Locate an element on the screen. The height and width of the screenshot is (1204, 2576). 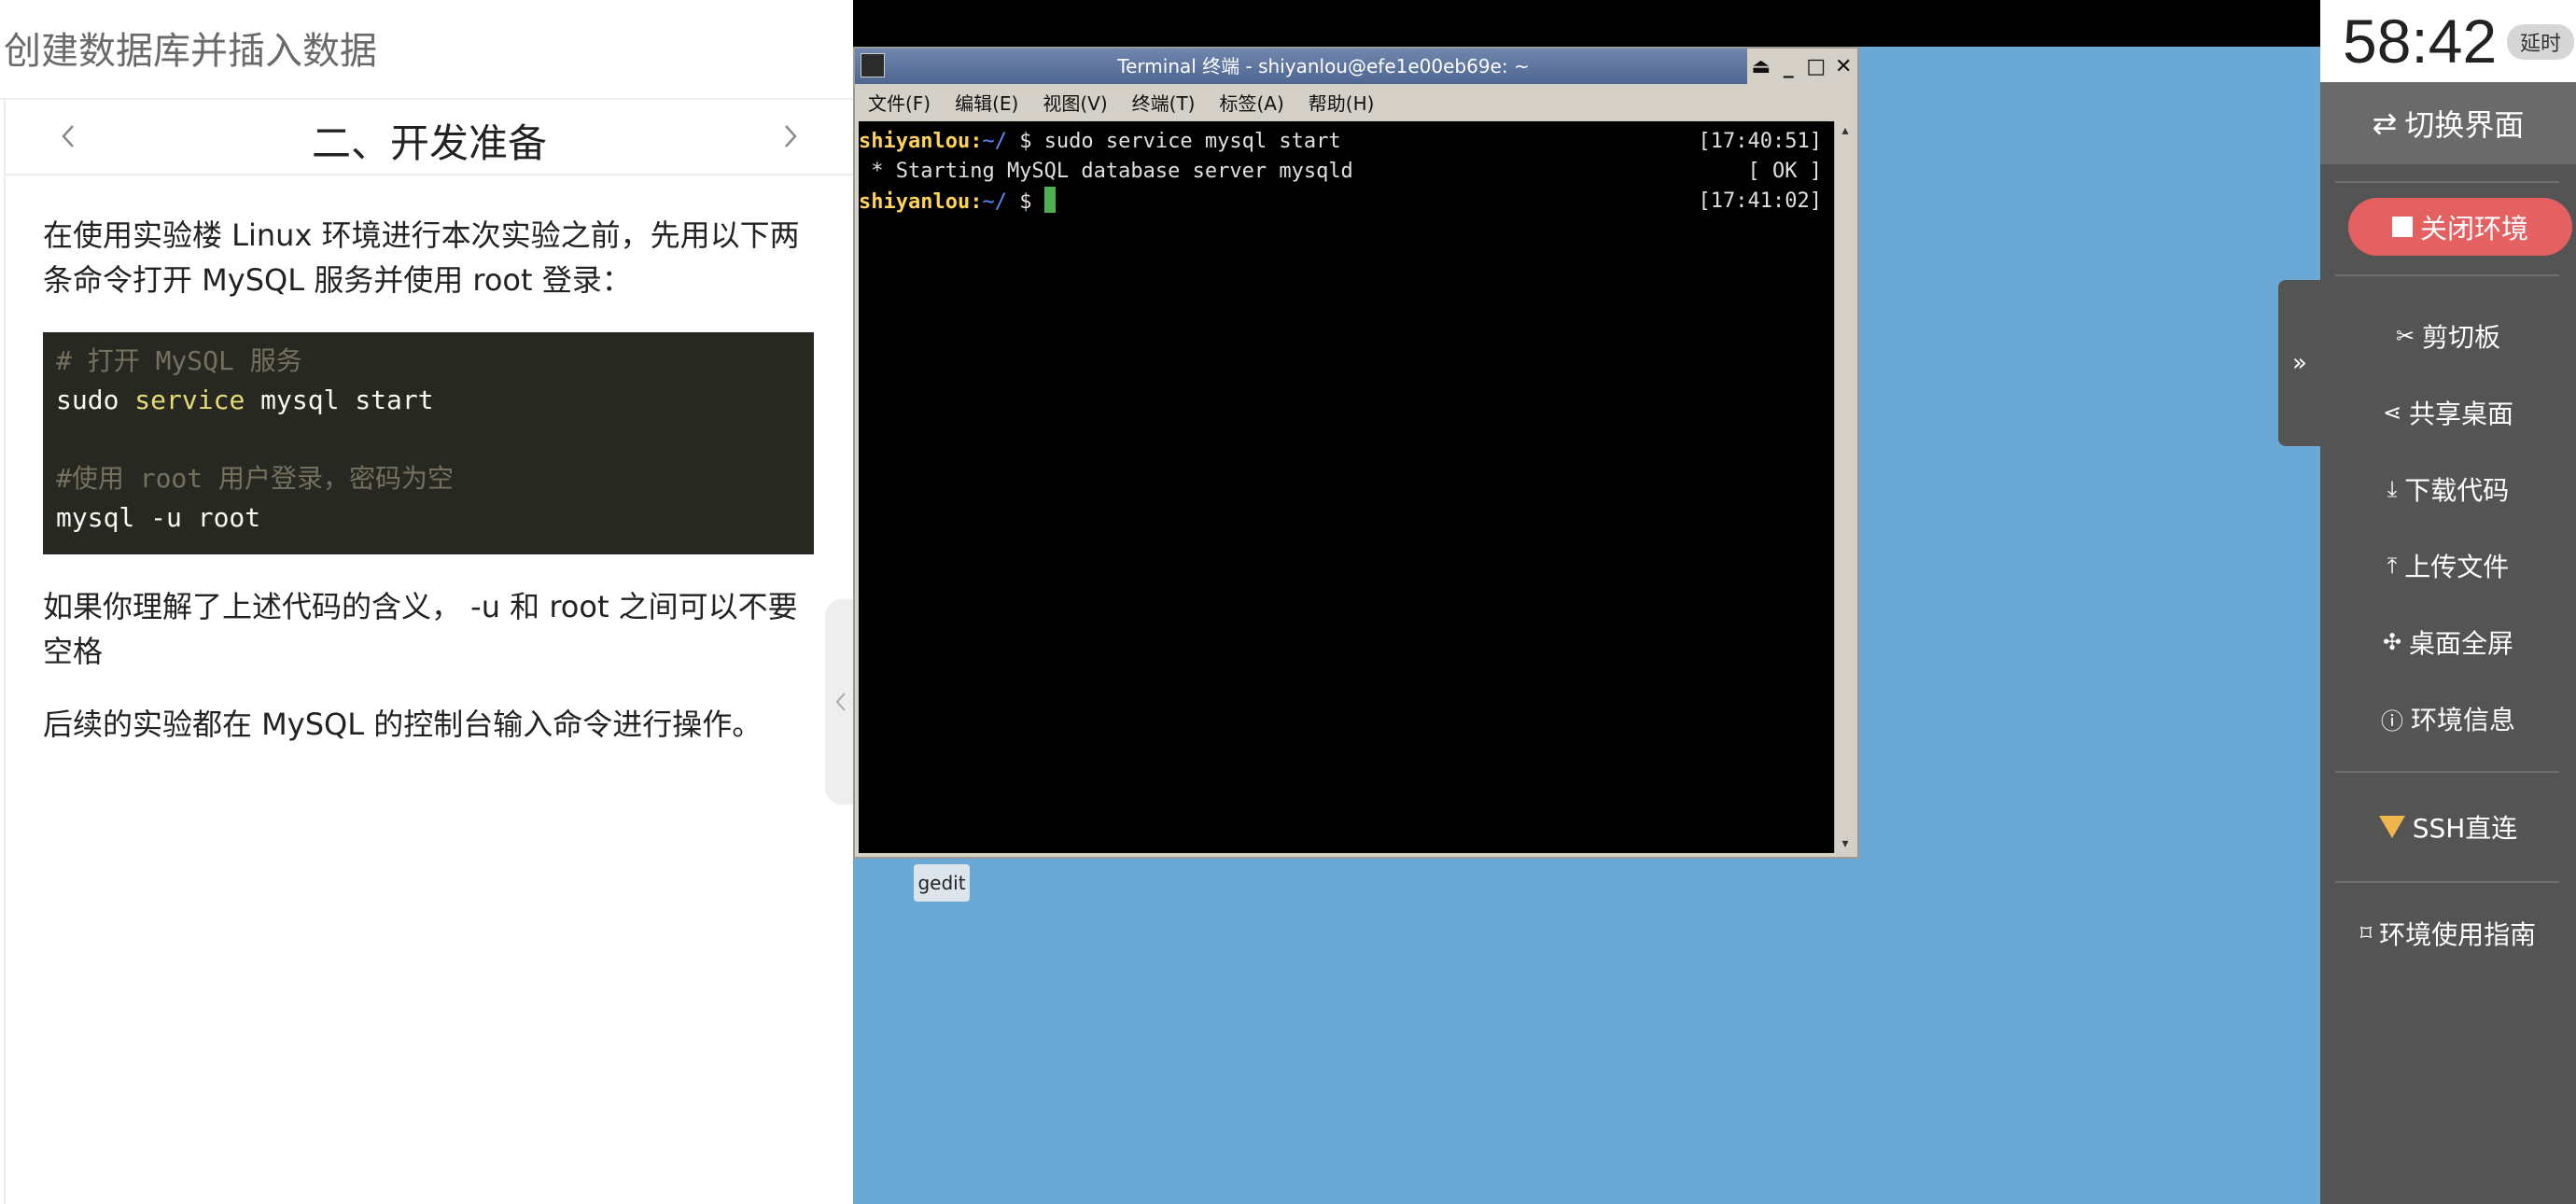
fullscreen-icon: ✣ is located at coordinates (2392, 642).